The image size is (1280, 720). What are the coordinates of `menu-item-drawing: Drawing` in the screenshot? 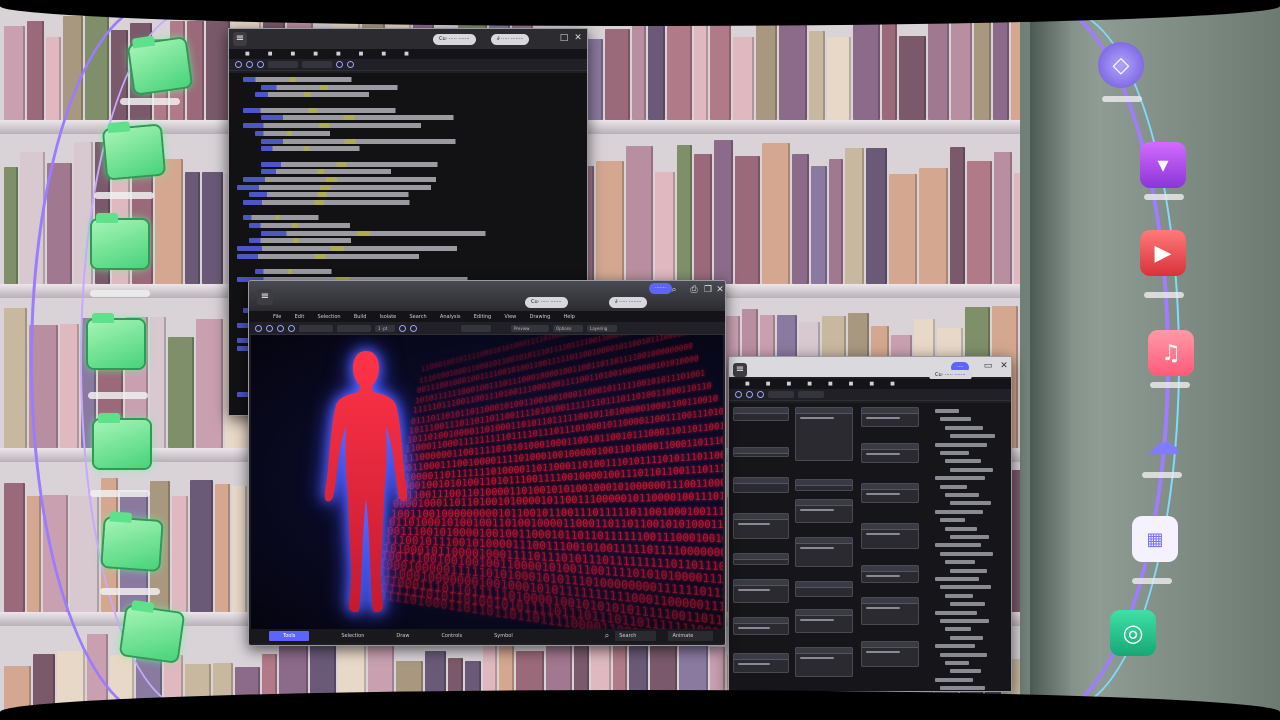 It's located at (540, 317).